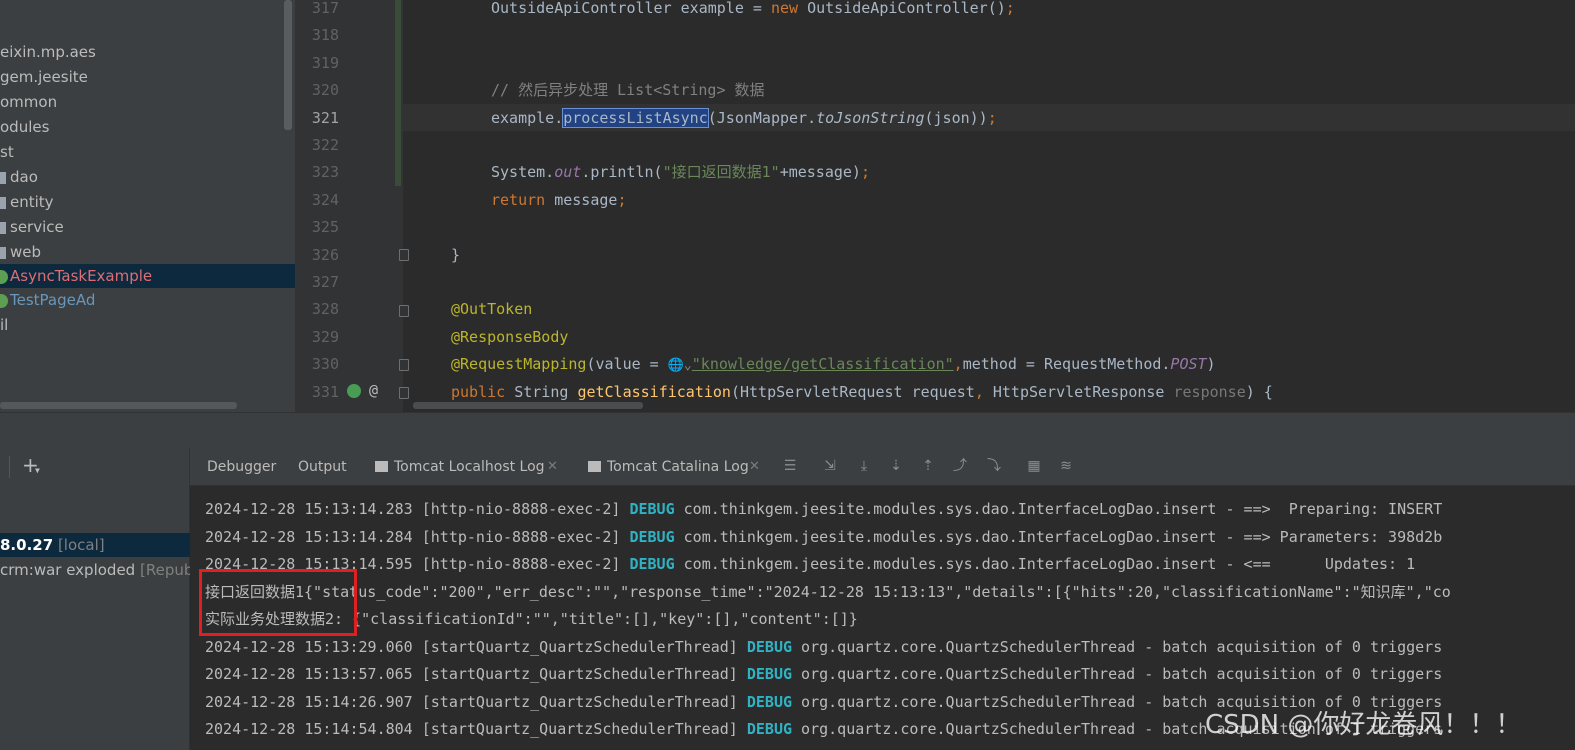  Describe the element at coordinates (721, 172) in the screenshot. I see `code-token: "接口返回数据1"` at that location.